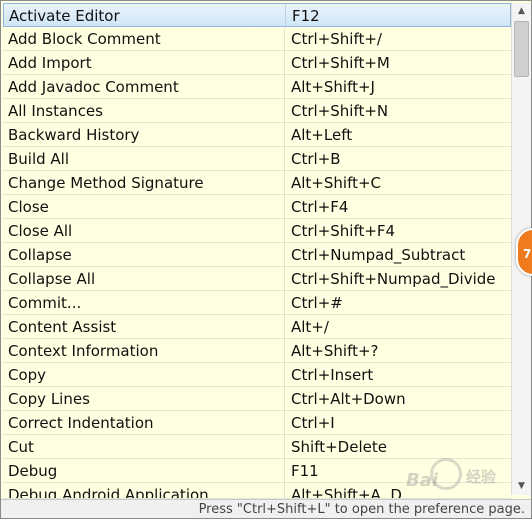 This screenshot has height=519, width=532. Describe the element at coordinates (333, 87) in the screenshot. I see `key-binding: Alt+Shift+J` at that location.